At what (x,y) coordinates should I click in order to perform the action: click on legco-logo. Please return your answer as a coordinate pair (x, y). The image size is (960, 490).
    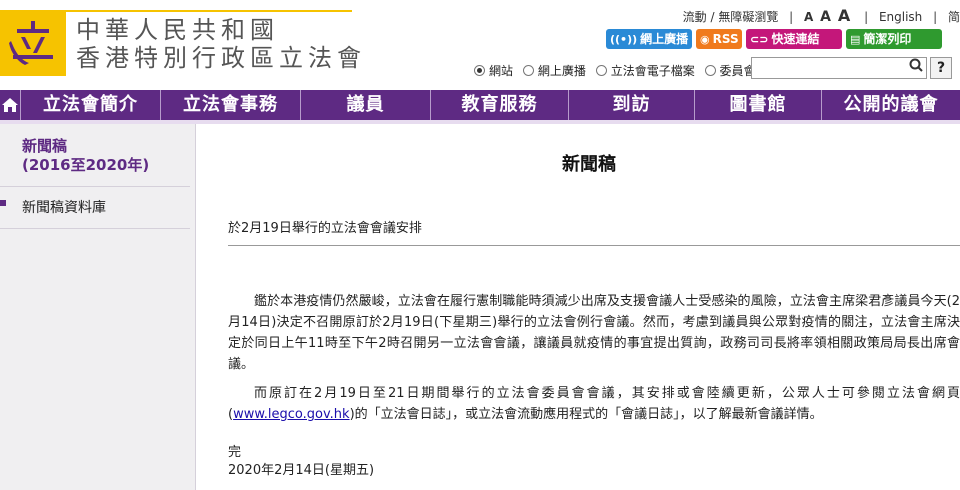
    Looking at the image, I should click on (33, 43).